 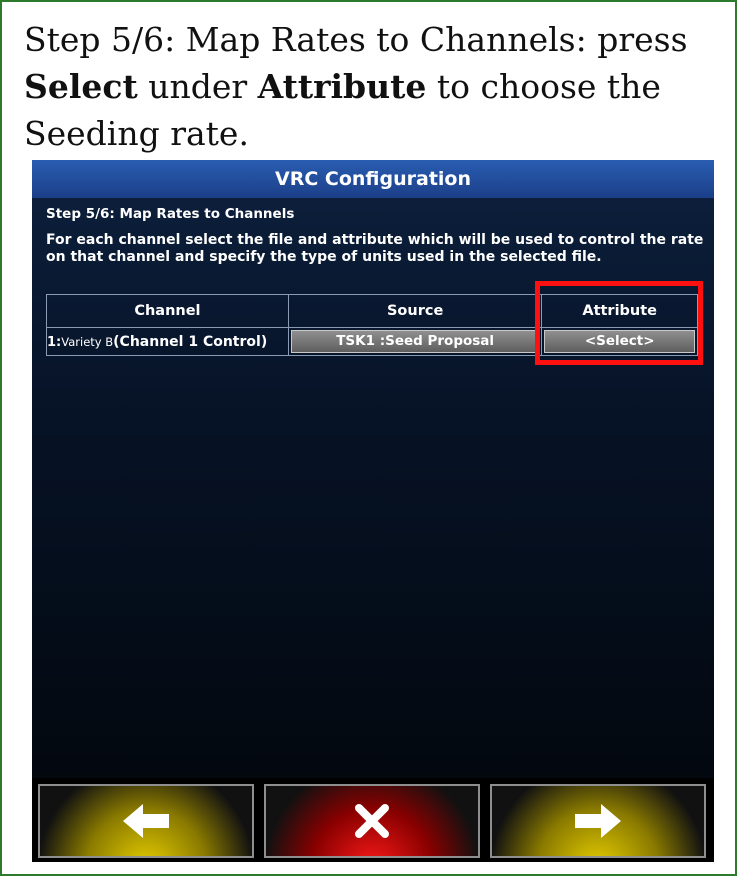 I want to click on right-arrow-icon, so click(x=598, y=821).